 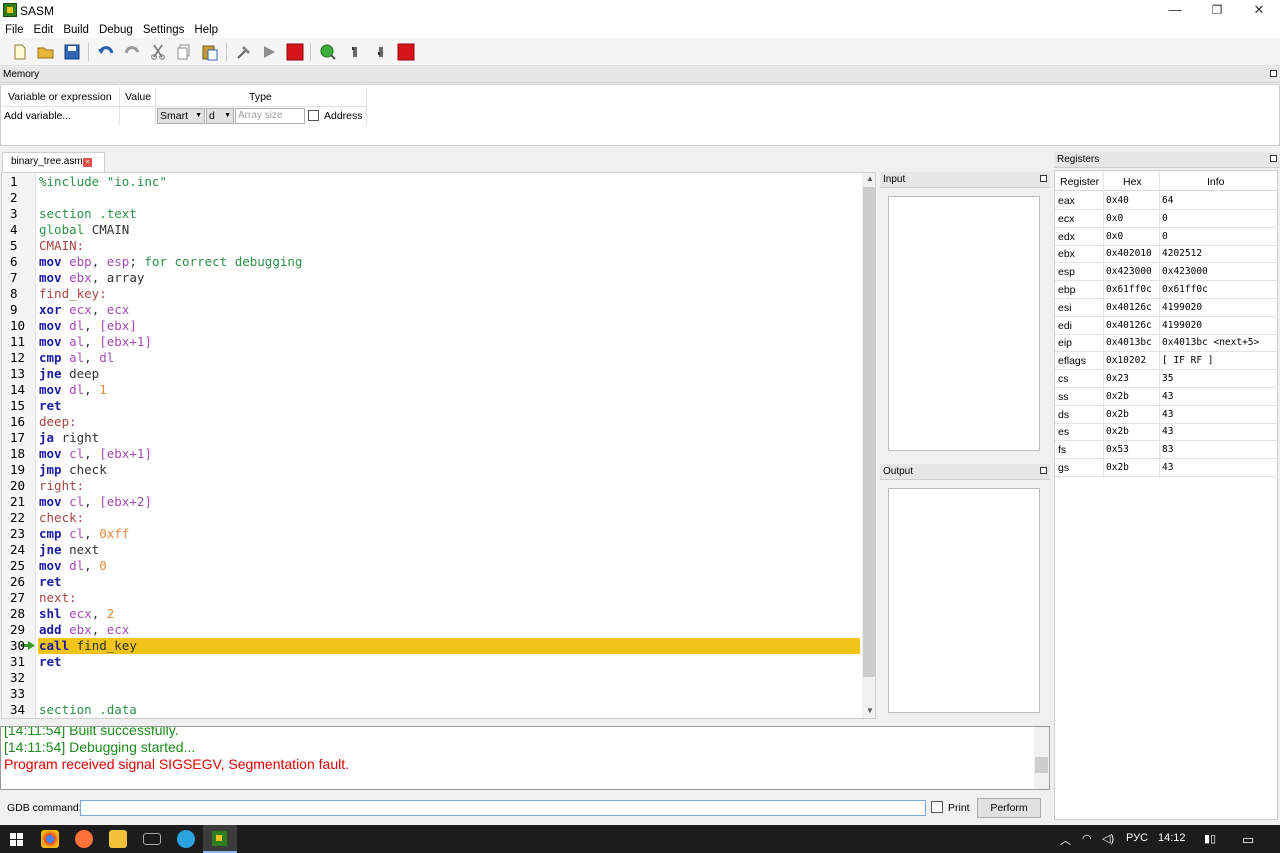 What do you see at coordinates (76, 358) in the screenshot?
I see `code-line: cmp al, dl` at bounding box center [76, 358].